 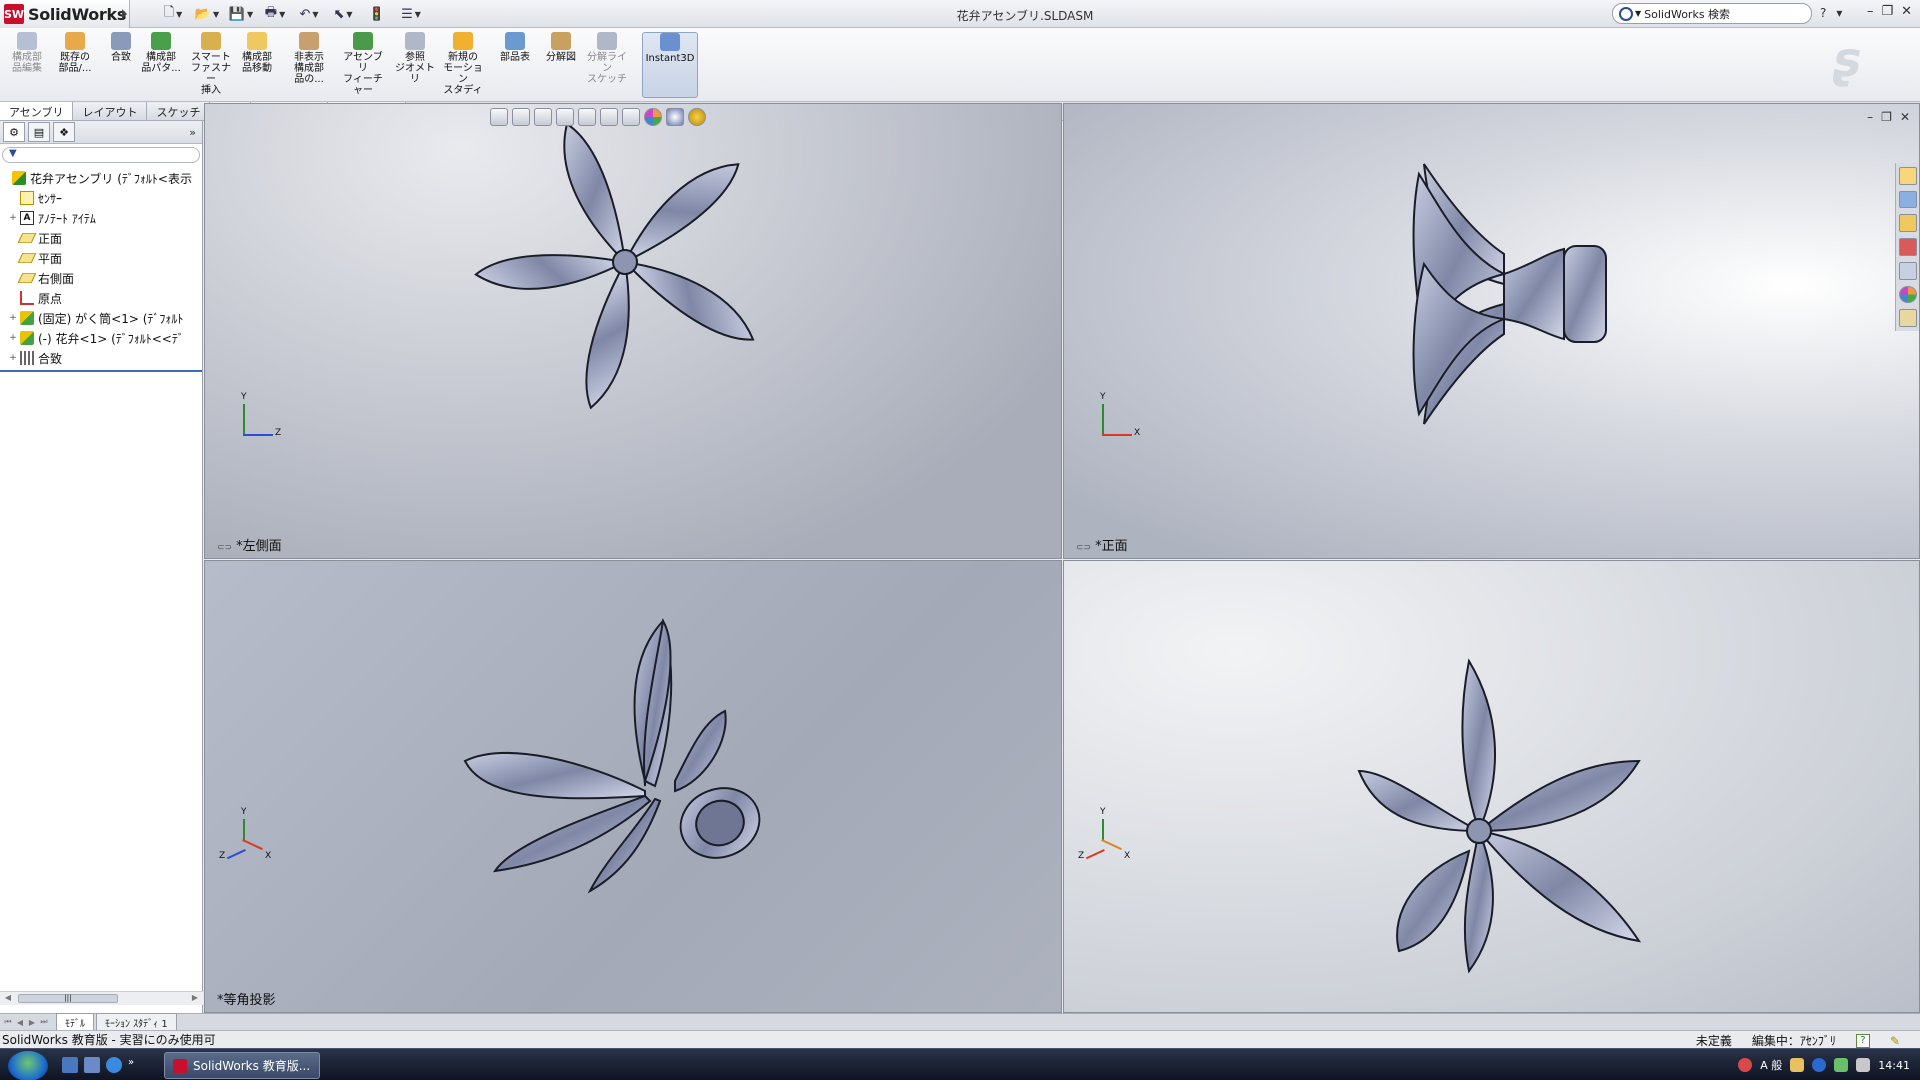 What do you see at coordinates (1745, 1065) in the screenshot?
I see `antivirus-icon` at bounding box center [1745, 1065].